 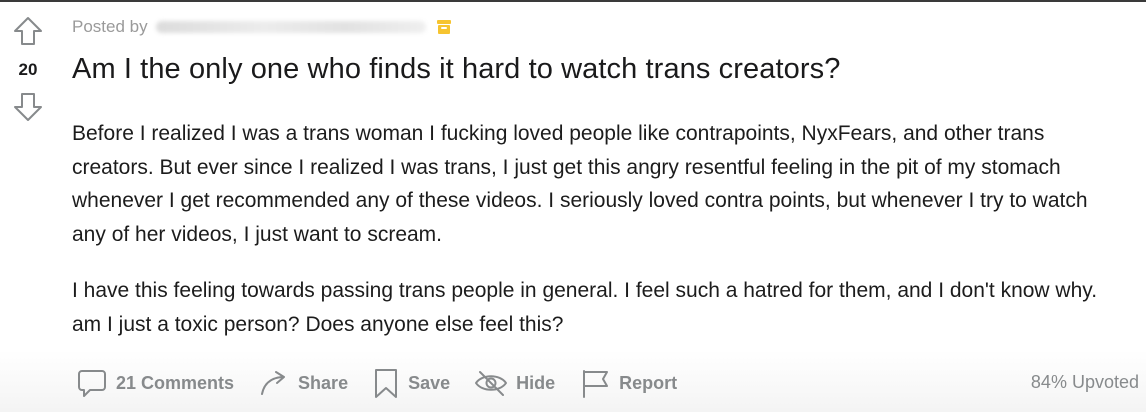 What do you see at coordinates (648, 382) in the screenshot?
I see `report-label: Report` at bounding box center [648, 382].